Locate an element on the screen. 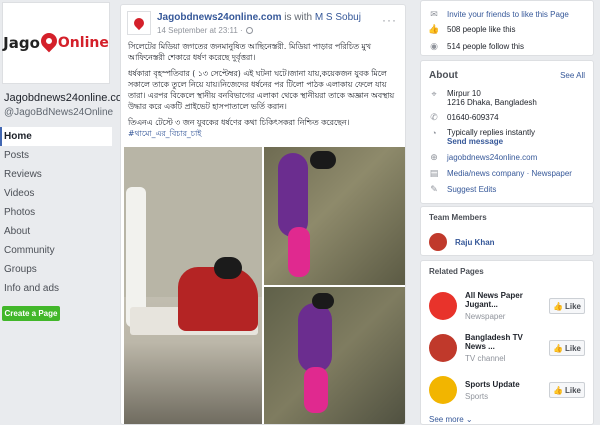  category-link: Media/news company · Newspaper is located at coordinates (509, 173).